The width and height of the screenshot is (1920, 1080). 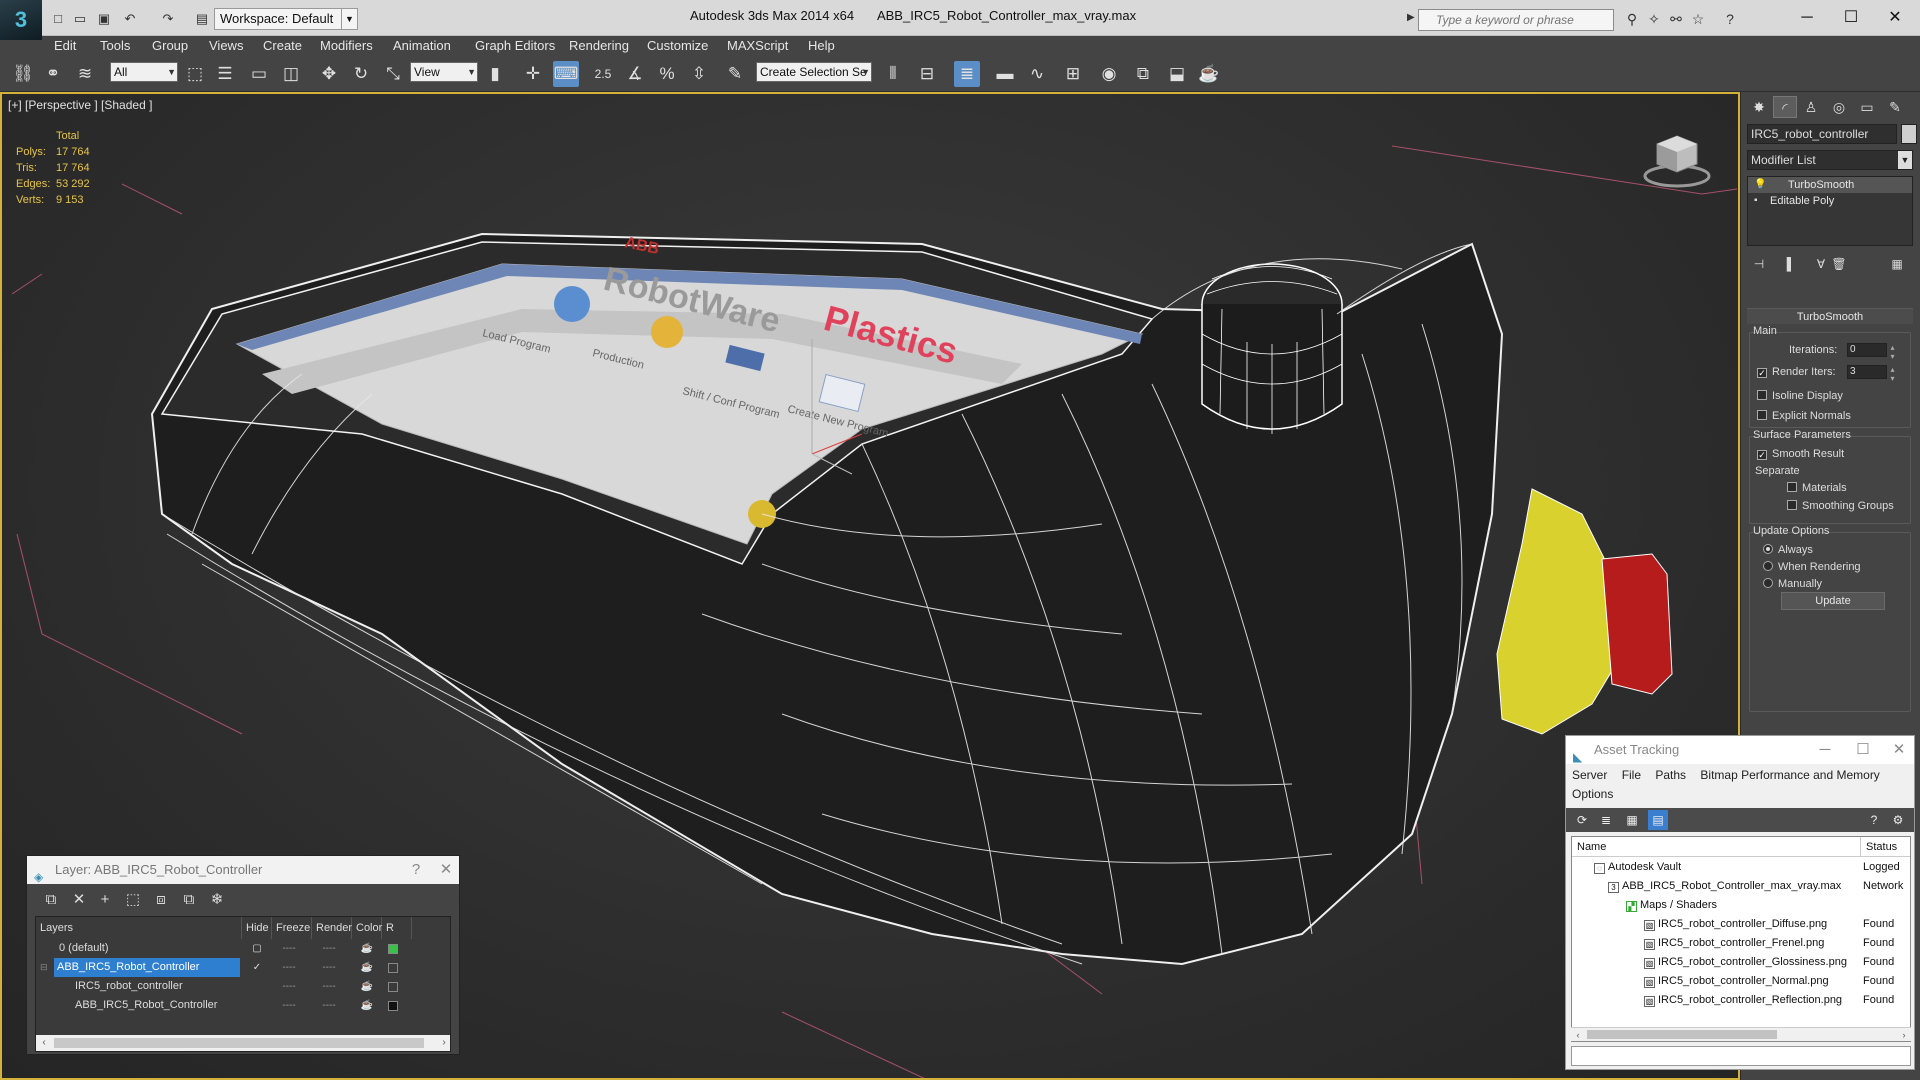 I want to click on curve-editor-icon: ∿, so click(x=1037, y=74).